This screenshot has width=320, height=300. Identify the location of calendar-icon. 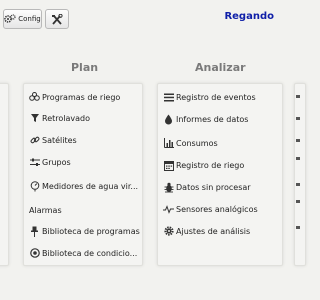
(168, 165).